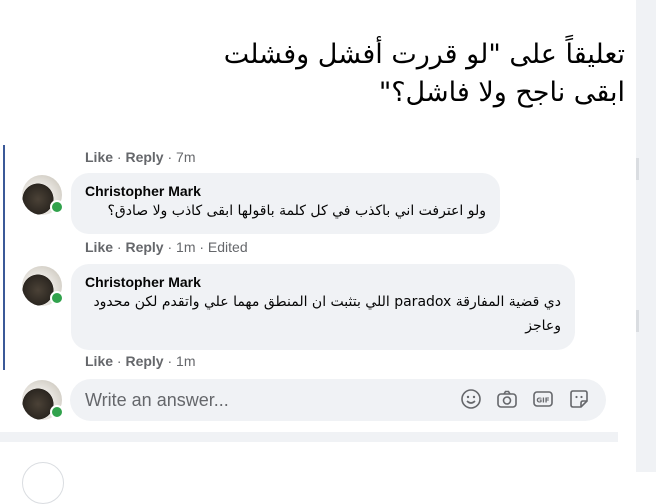 Image resolution: width=656 pixels, height=504 pixels. I want to click on comment-actions: Like · Reply · 7m, so click(140, 157).